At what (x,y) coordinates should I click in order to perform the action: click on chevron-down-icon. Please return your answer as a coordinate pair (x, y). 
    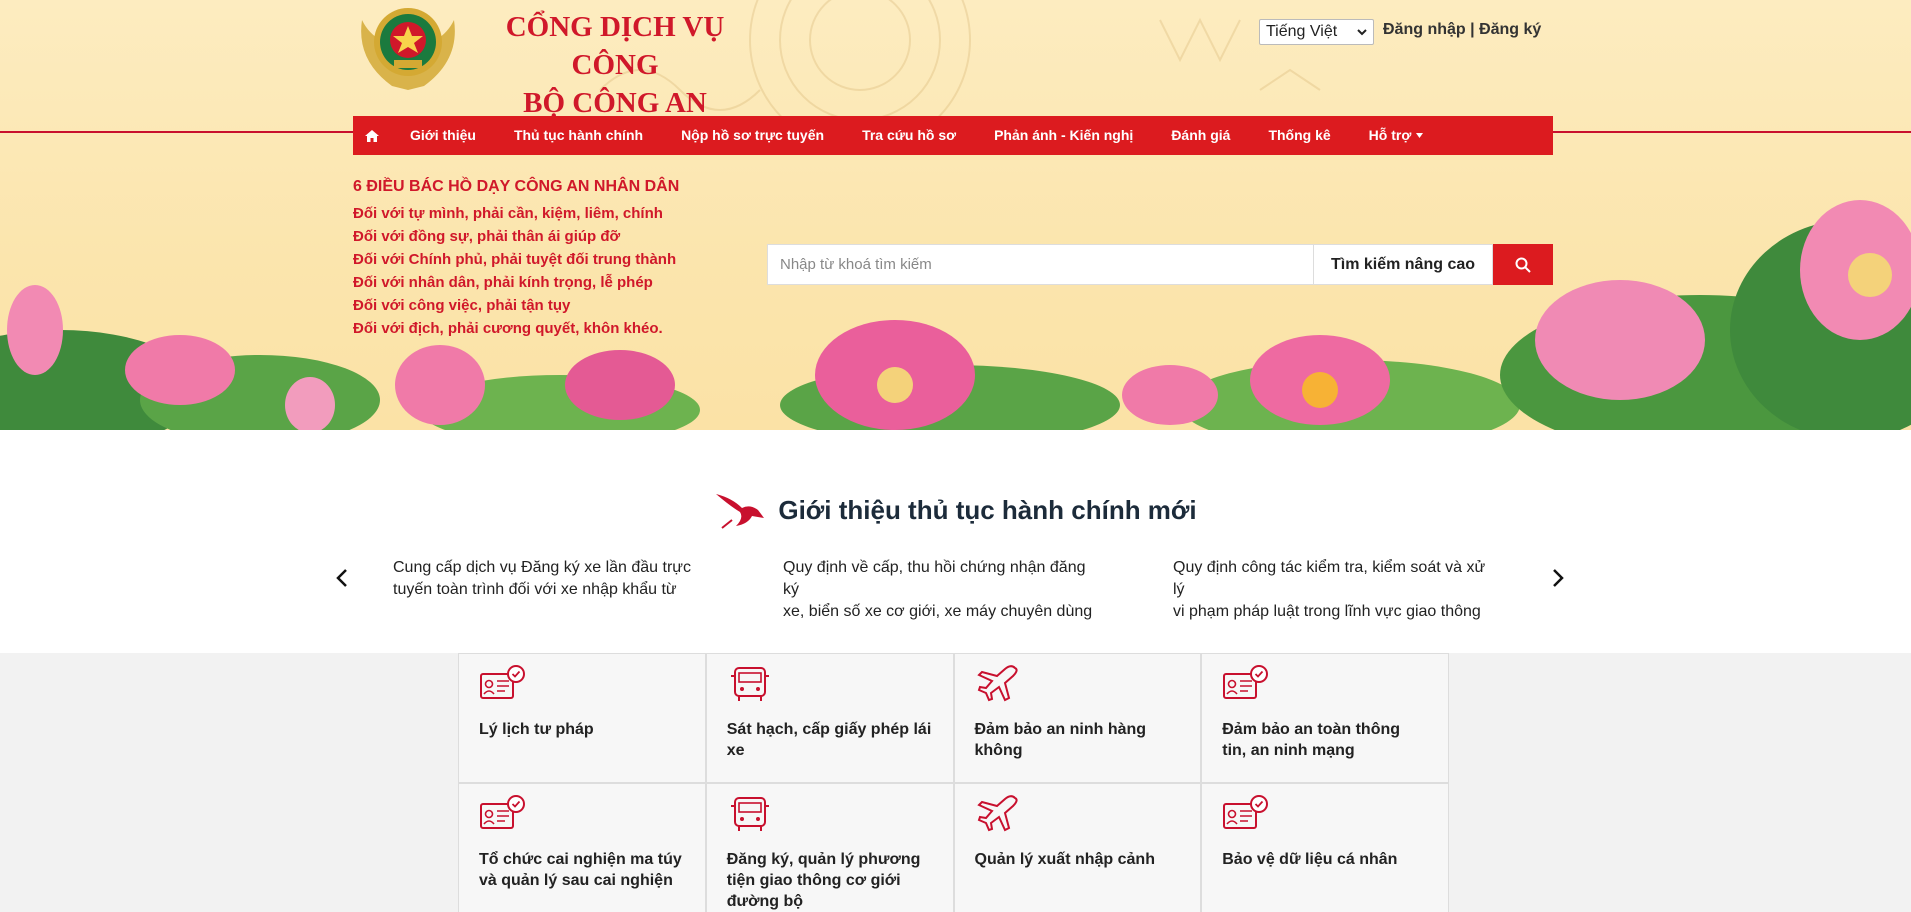
    Looking at the image, I should click on (1362, 32).